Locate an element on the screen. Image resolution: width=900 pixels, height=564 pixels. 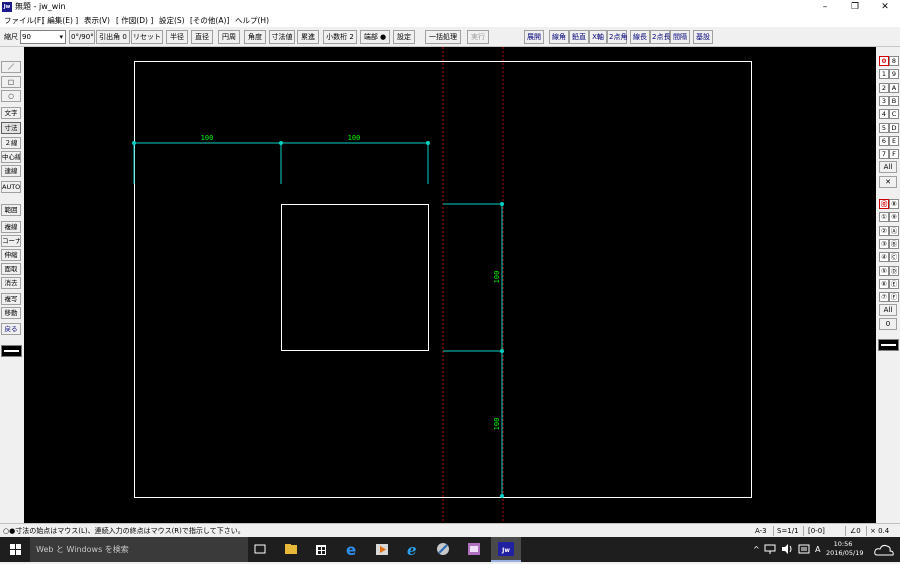
jw-cad-taskbar-button: Jw is located at coordinates (506, 549).